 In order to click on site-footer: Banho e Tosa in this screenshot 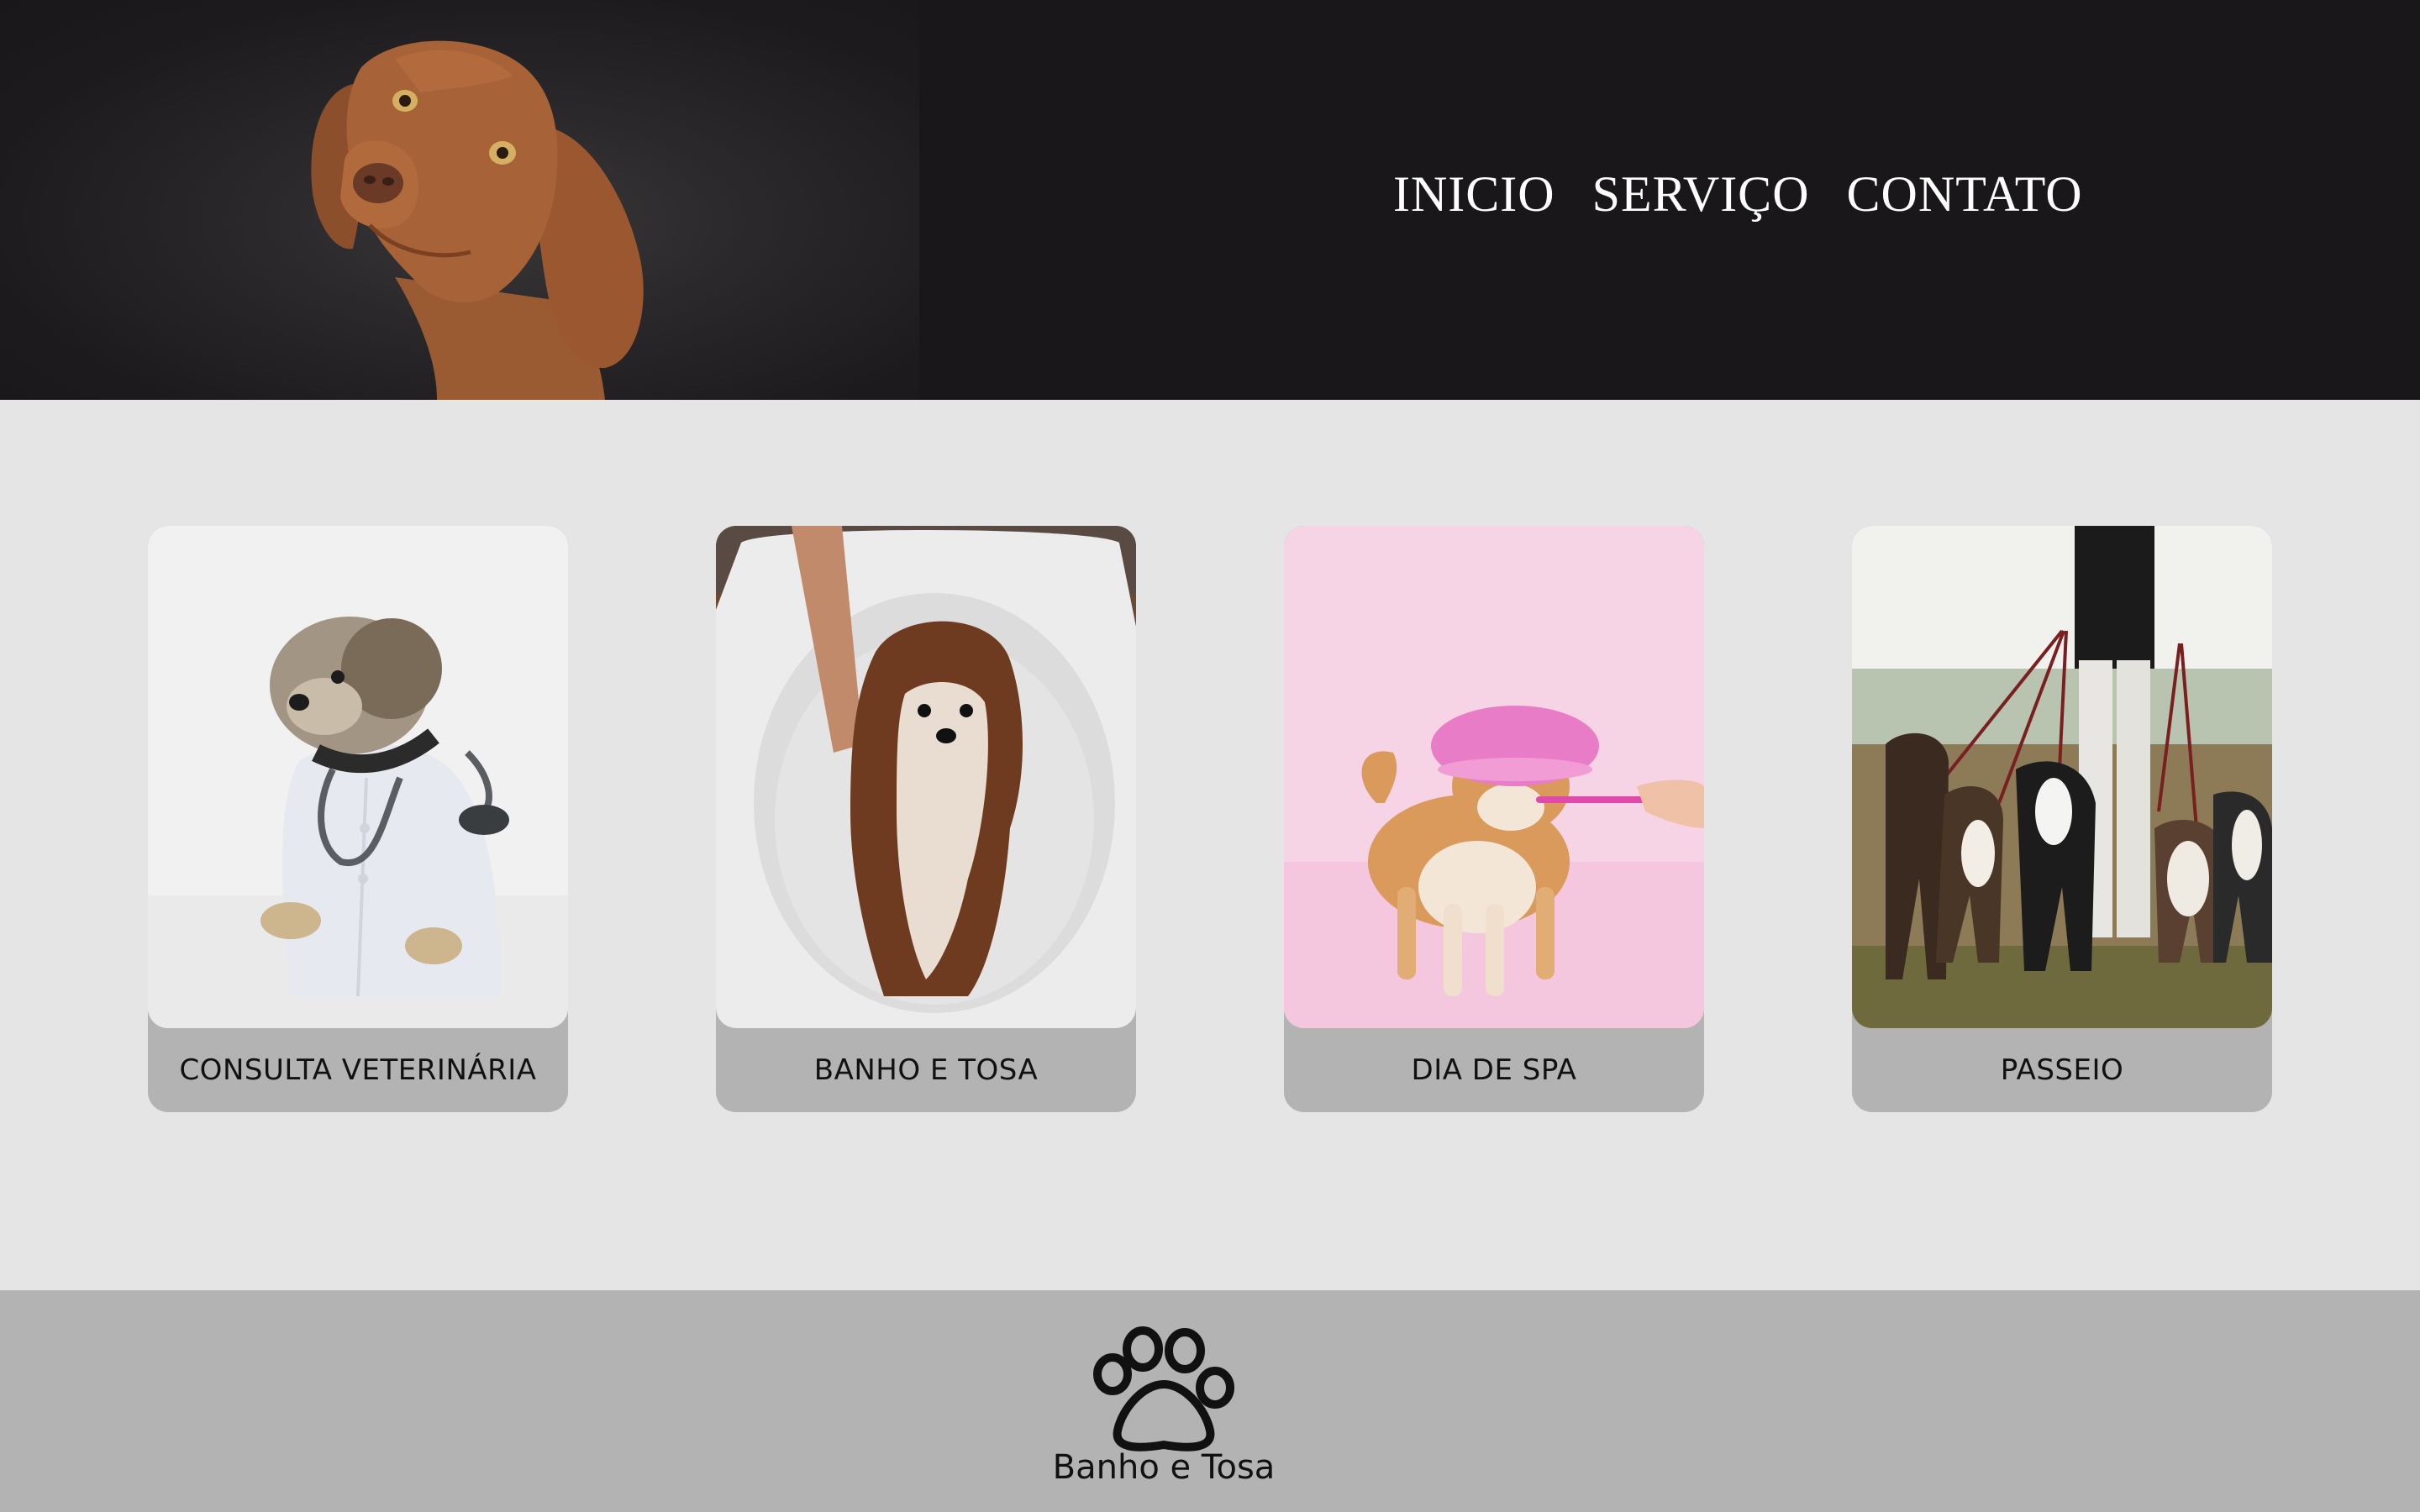, I will do `click(1210, 1401)`.